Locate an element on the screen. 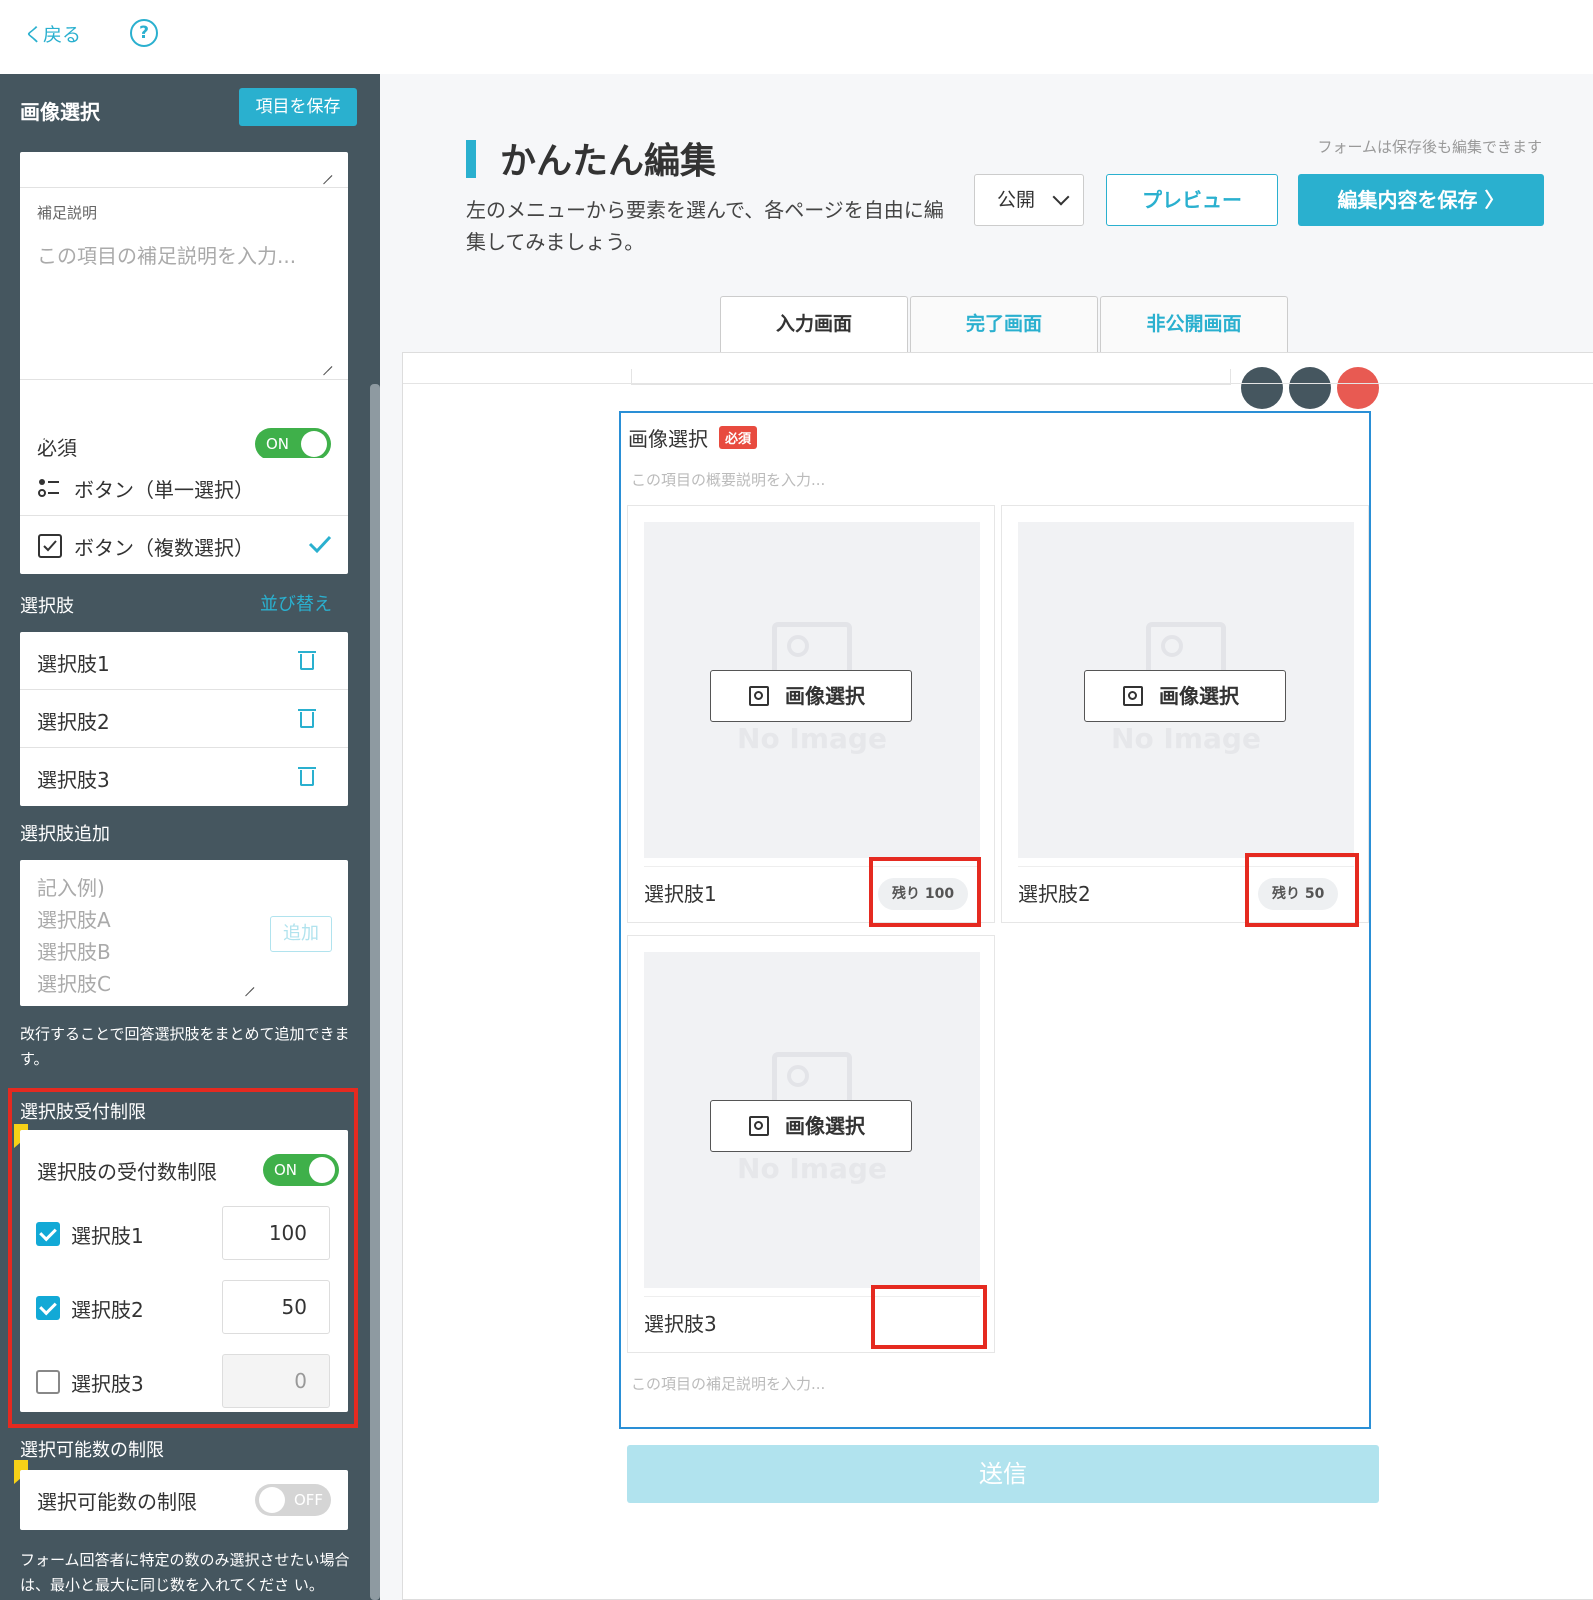 This screenshot has width=1593, height=1600. divider is located at coordinates (998, 383).